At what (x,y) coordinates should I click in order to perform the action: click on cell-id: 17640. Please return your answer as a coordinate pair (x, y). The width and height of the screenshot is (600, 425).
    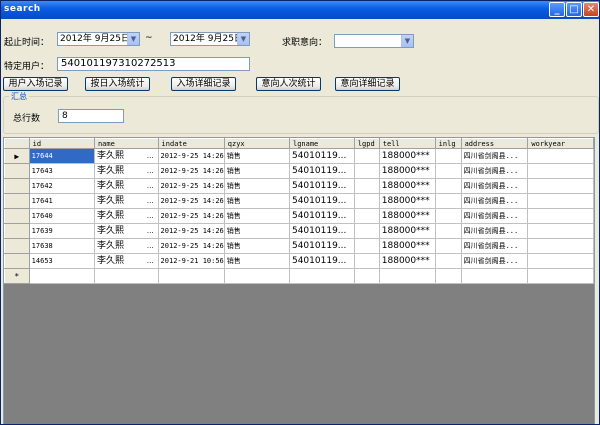
    Looking at the image, I should click on (61, 216).